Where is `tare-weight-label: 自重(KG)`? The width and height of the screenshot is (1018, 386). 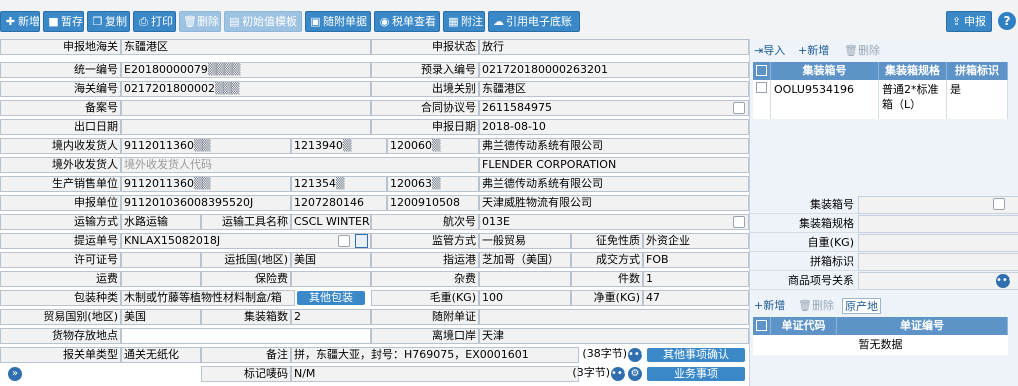
tare-weight-label: 自重(KG) is located at coordinates (804, 243).